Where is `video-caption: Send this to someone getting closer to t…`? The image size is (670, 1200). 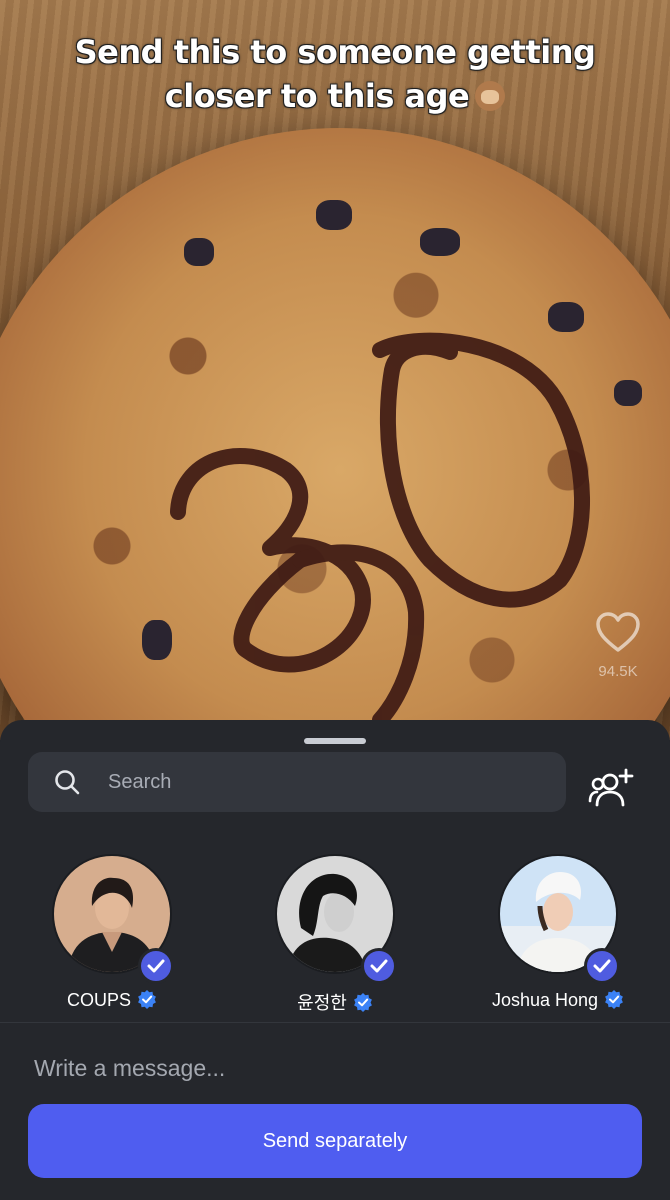 video-caption: Send this to someone getting closer to t… is located at coordinates (335, 74).